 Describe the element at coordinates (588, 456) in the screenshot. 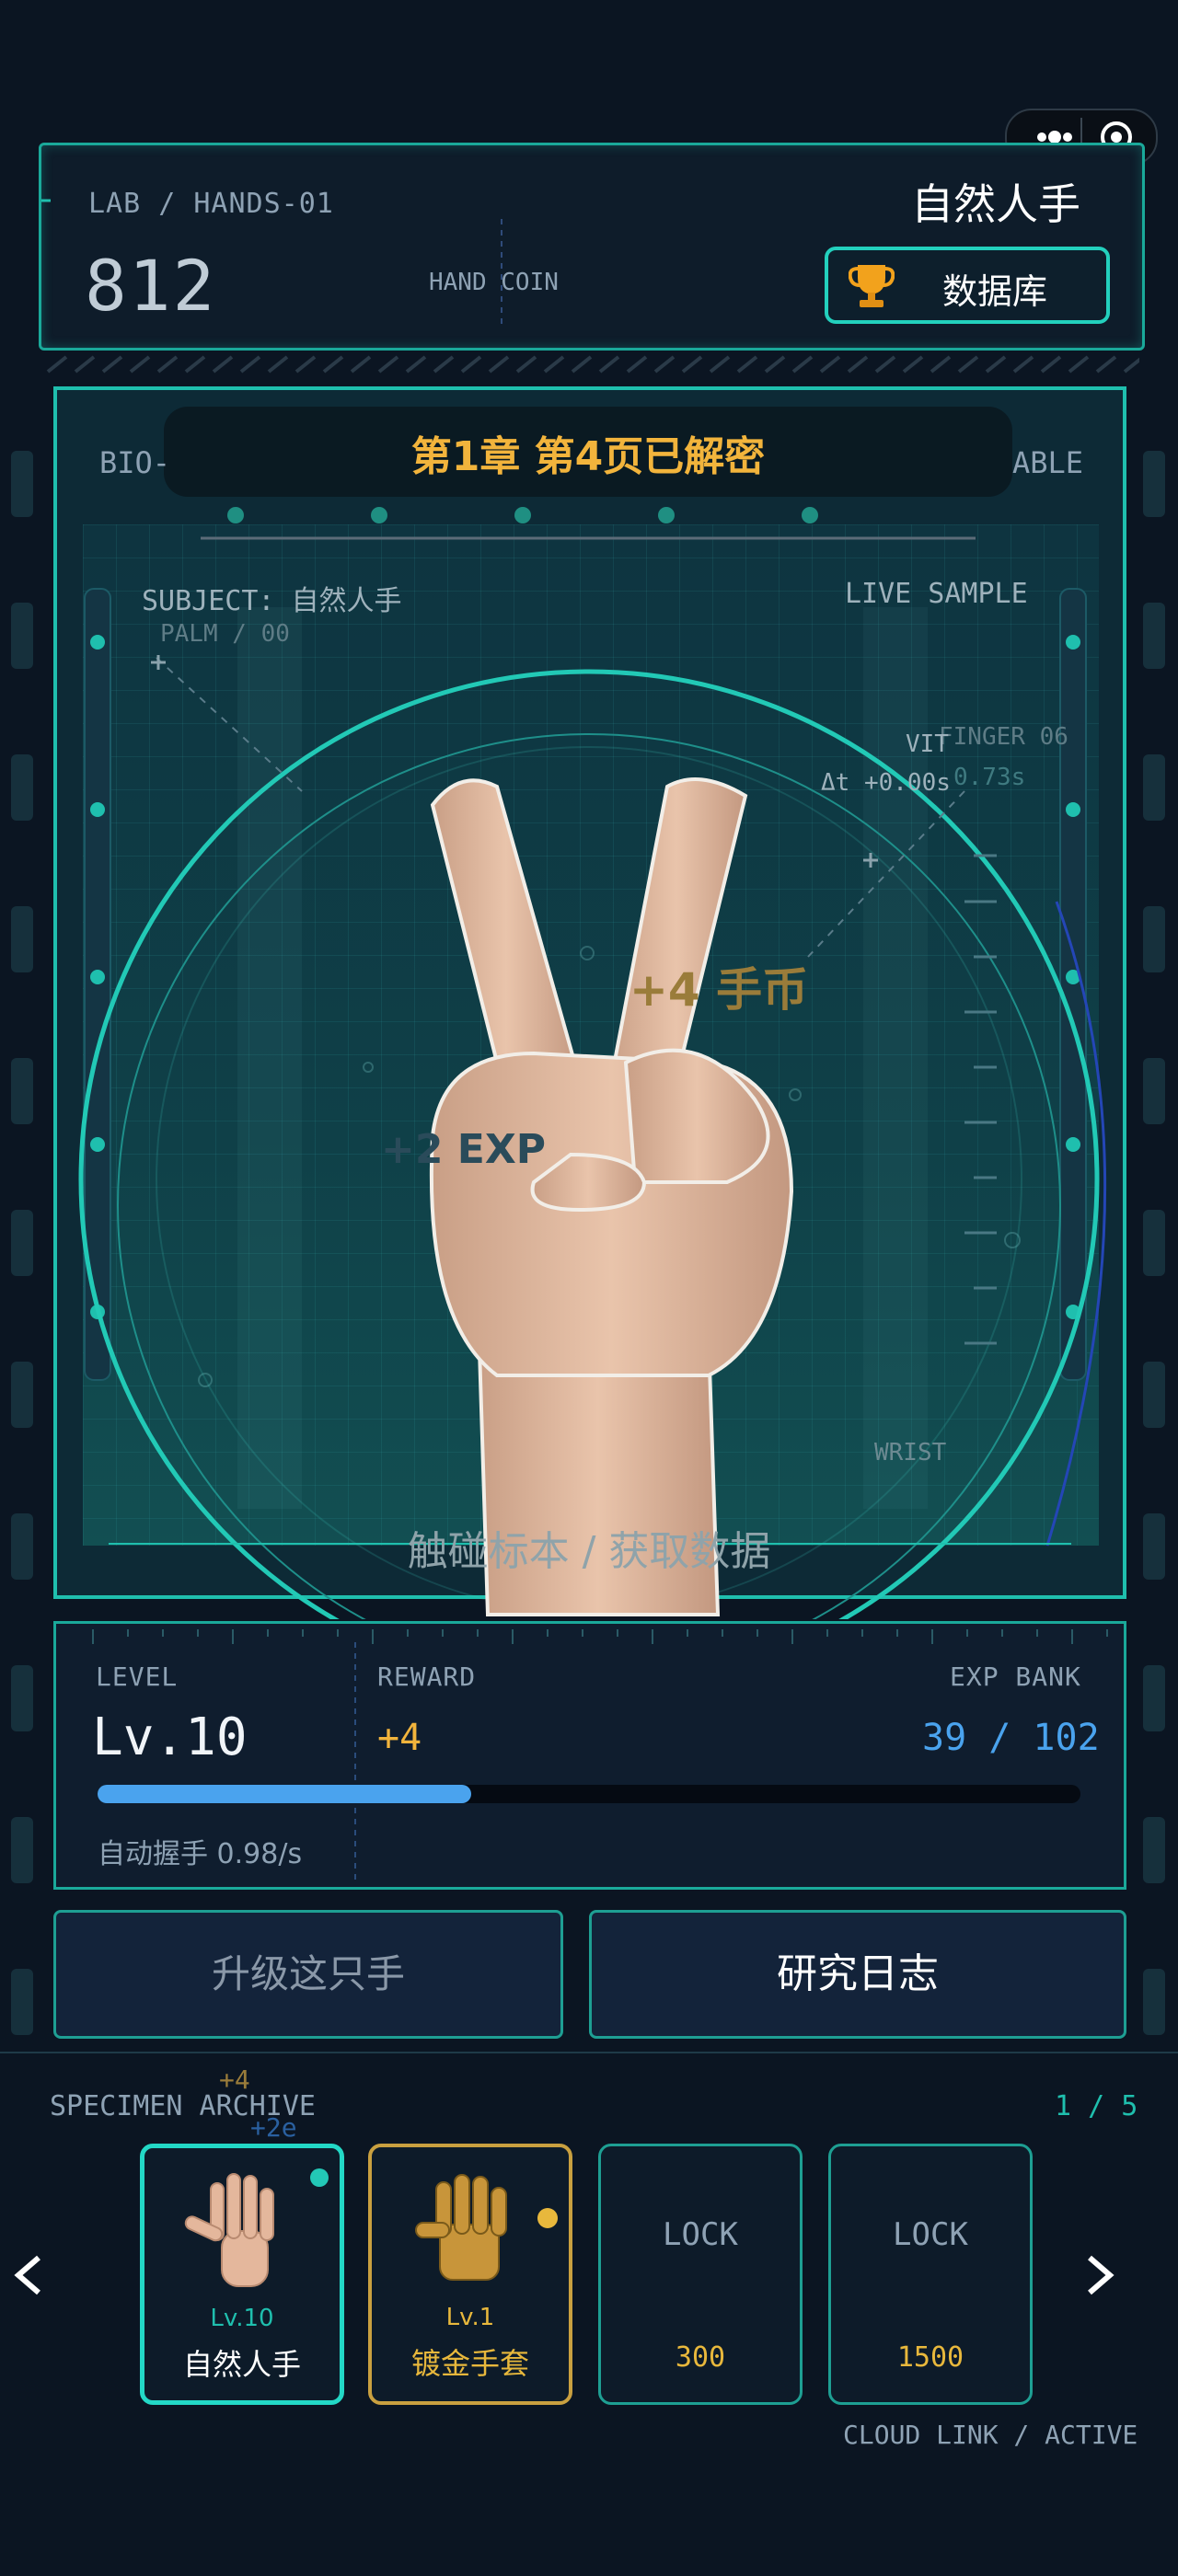

I see `chapter-banner-text: 第1章 第4页已解密` at that location.